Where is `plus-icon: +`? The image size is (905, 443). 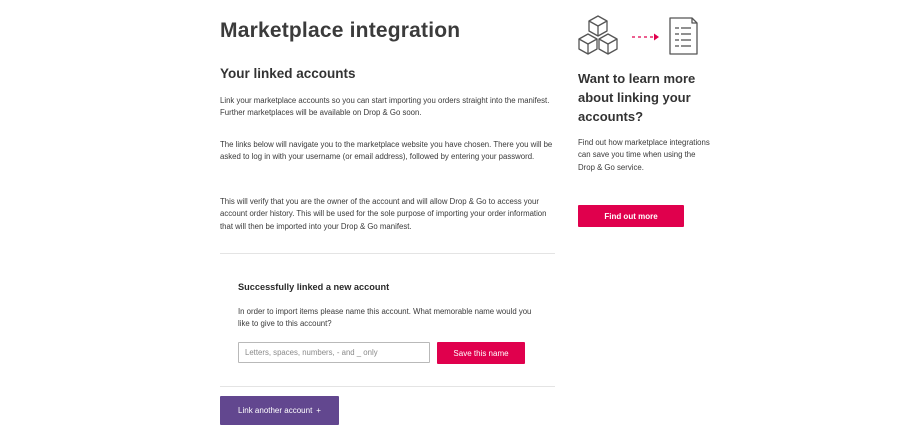
plus-icon: + is located at coordinates (318, 410).